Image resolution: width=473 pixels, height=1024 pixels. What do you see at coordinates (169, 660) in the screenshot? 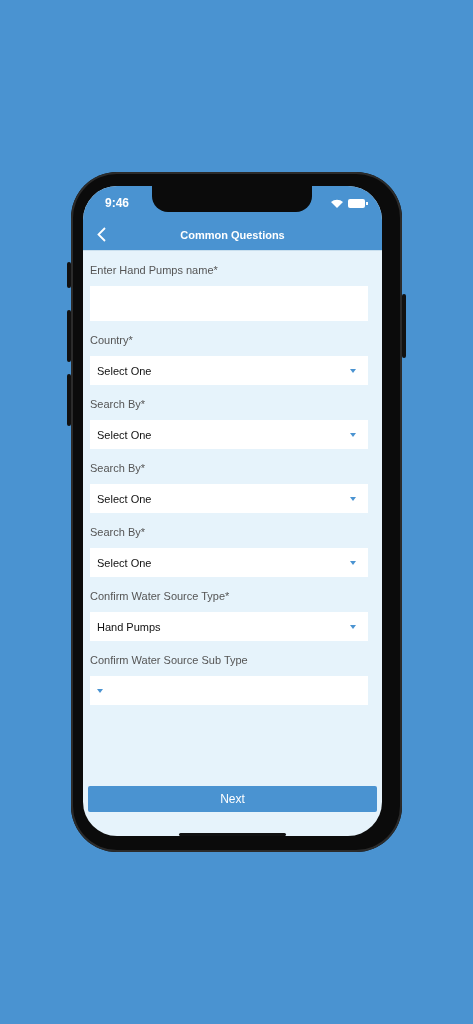
I see `field-label: Confirm Water Source Sub Type` at bounding box center [169, 660].